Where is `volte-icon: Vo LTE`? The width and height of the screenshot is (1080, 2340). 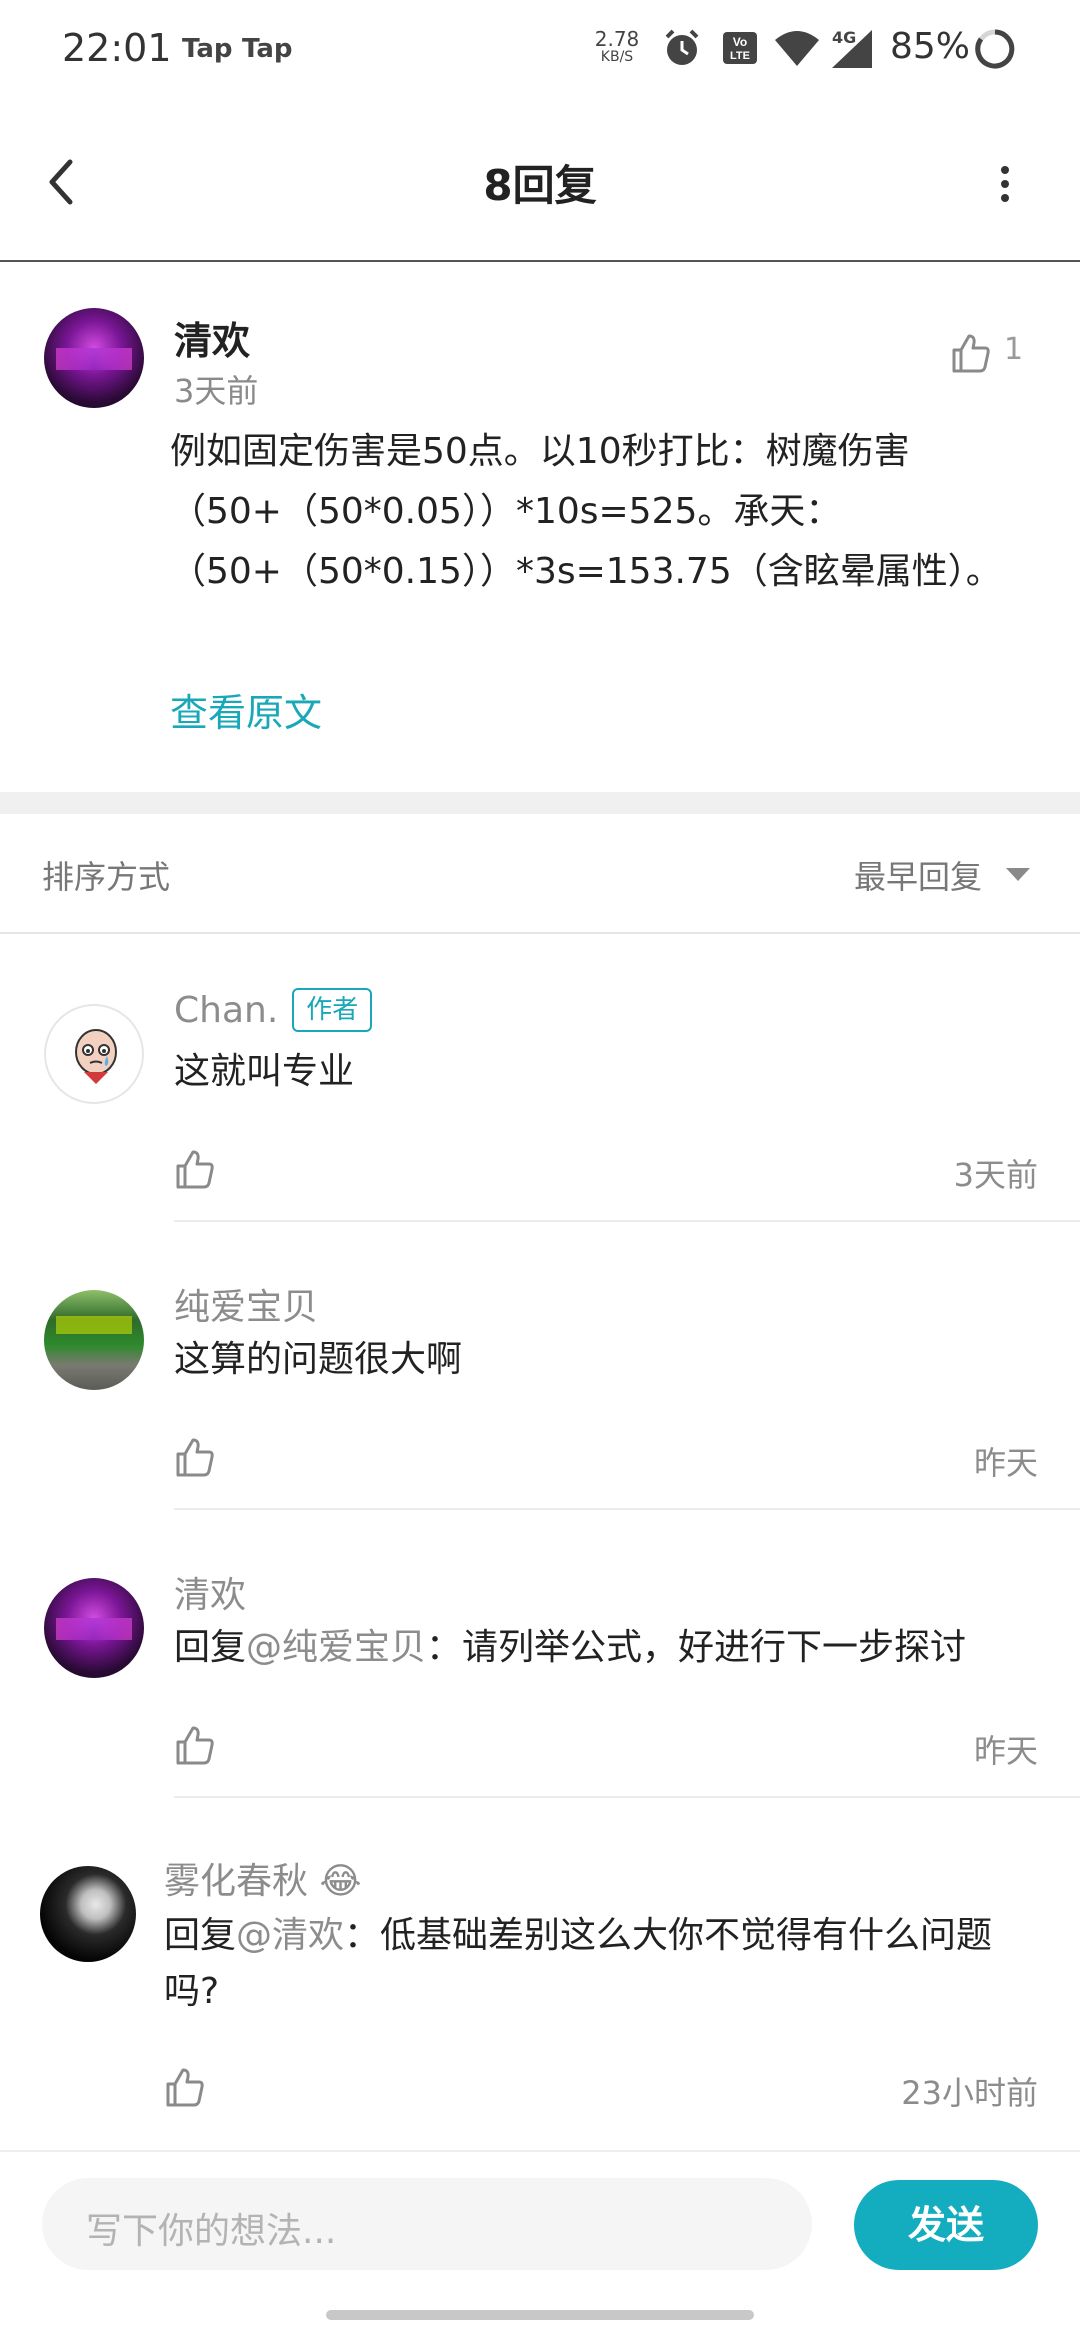
volte-icon: Vo LTE is located at coordinates (740, 48).